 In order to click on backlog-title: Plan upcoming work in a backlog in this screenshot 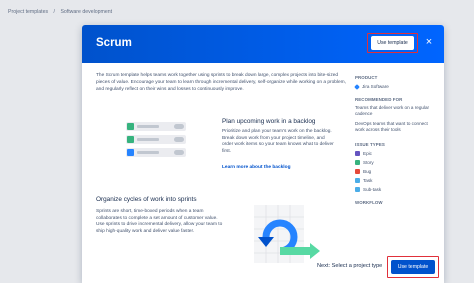, I will do `click(269, 121)`.